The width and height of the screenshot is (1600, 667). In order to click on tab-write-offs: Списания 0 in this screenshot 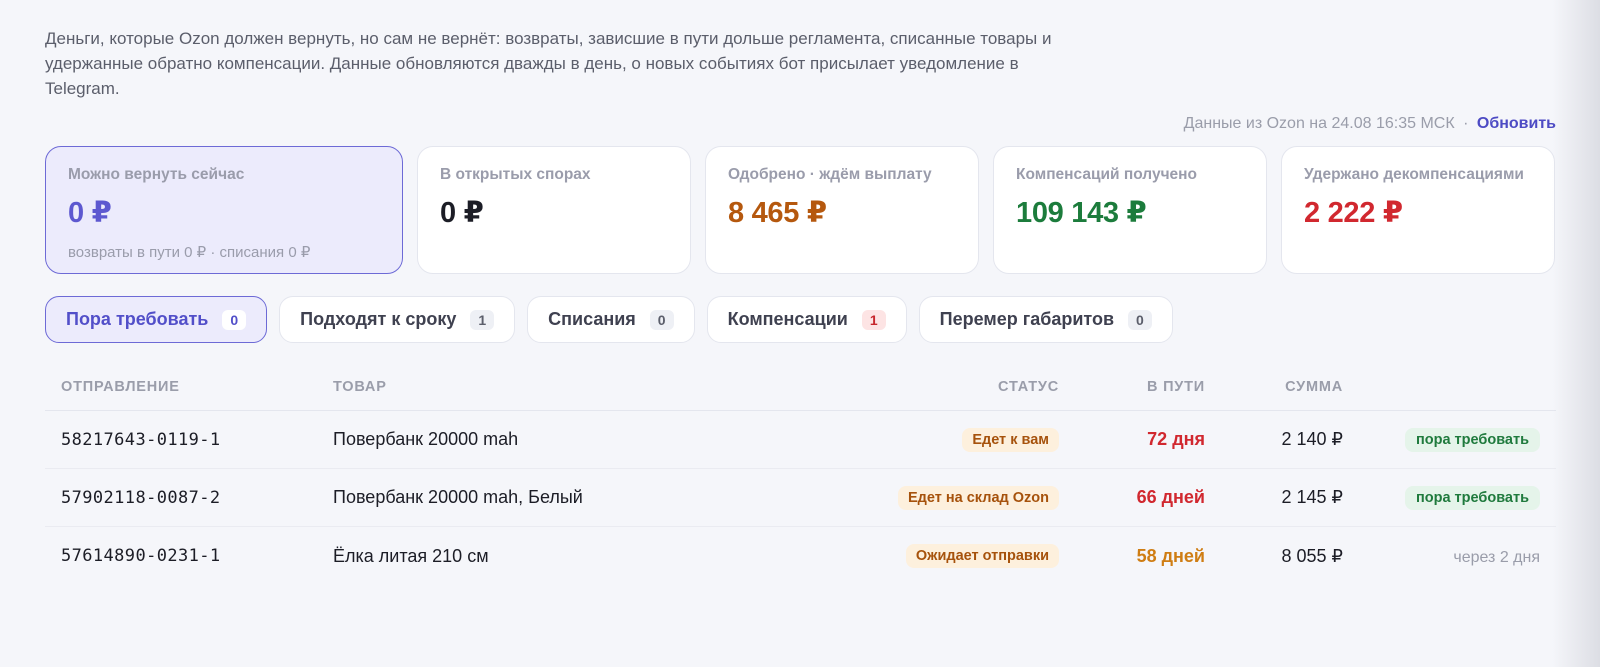, I will do `click(611, 319)`.